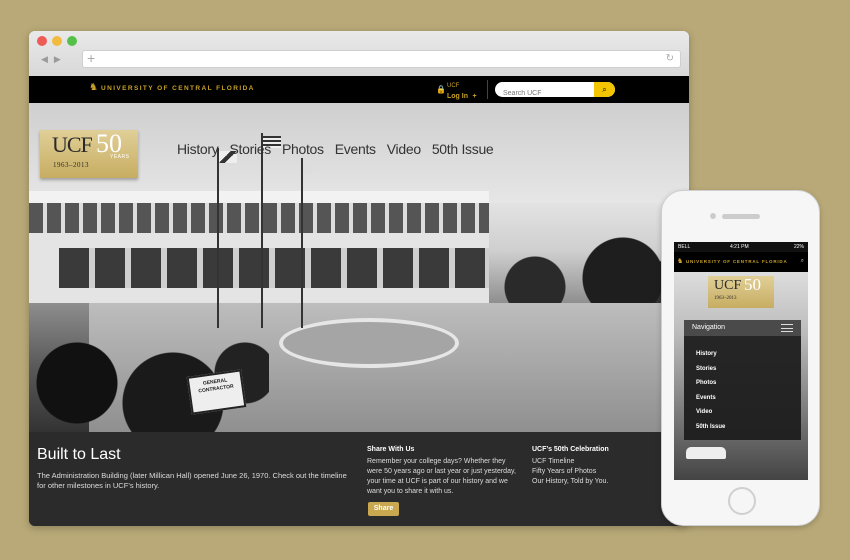  What do you see at coordinates (462, 91) in the screenshot?
I see `login-link: UCF Log In +` at bounding box center [462, 91].